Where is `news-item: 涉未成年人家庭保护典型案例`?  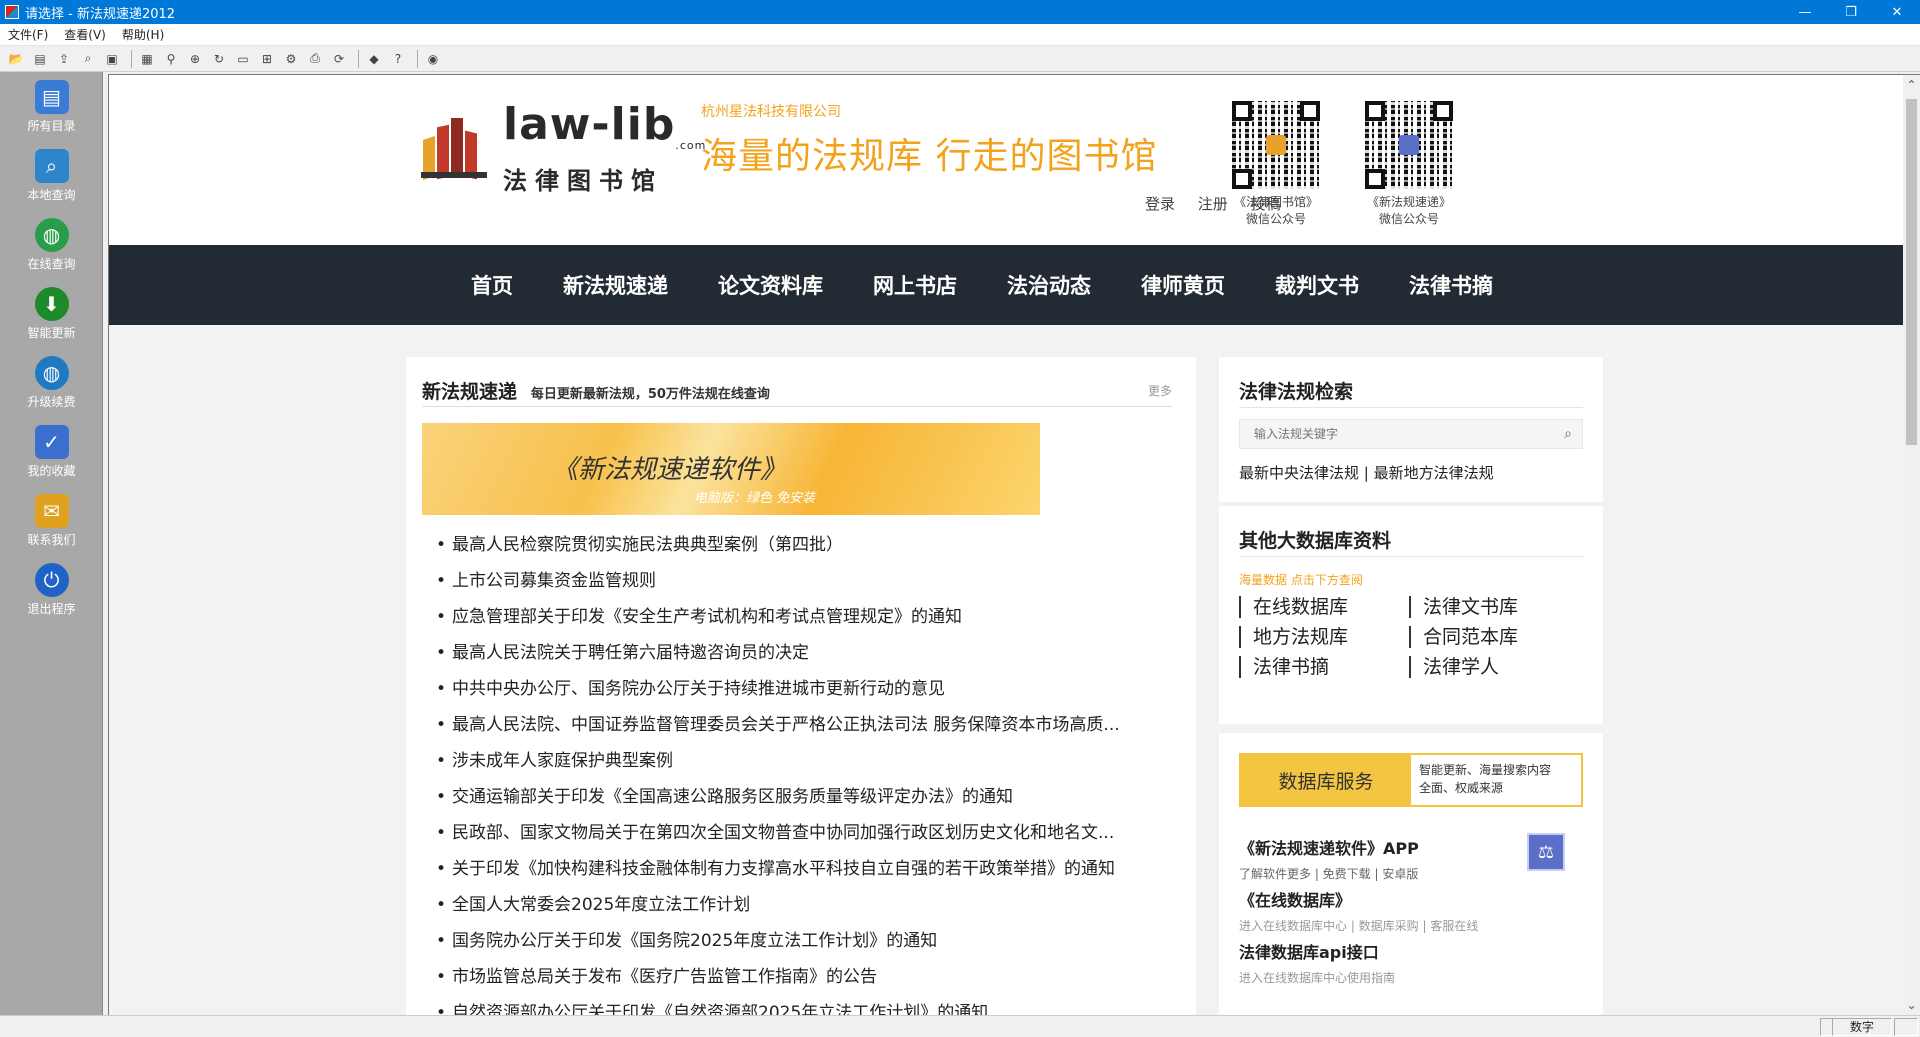 news-item: 涉未成年人家庭保护典型案例 is located at coordinates (806, 761).